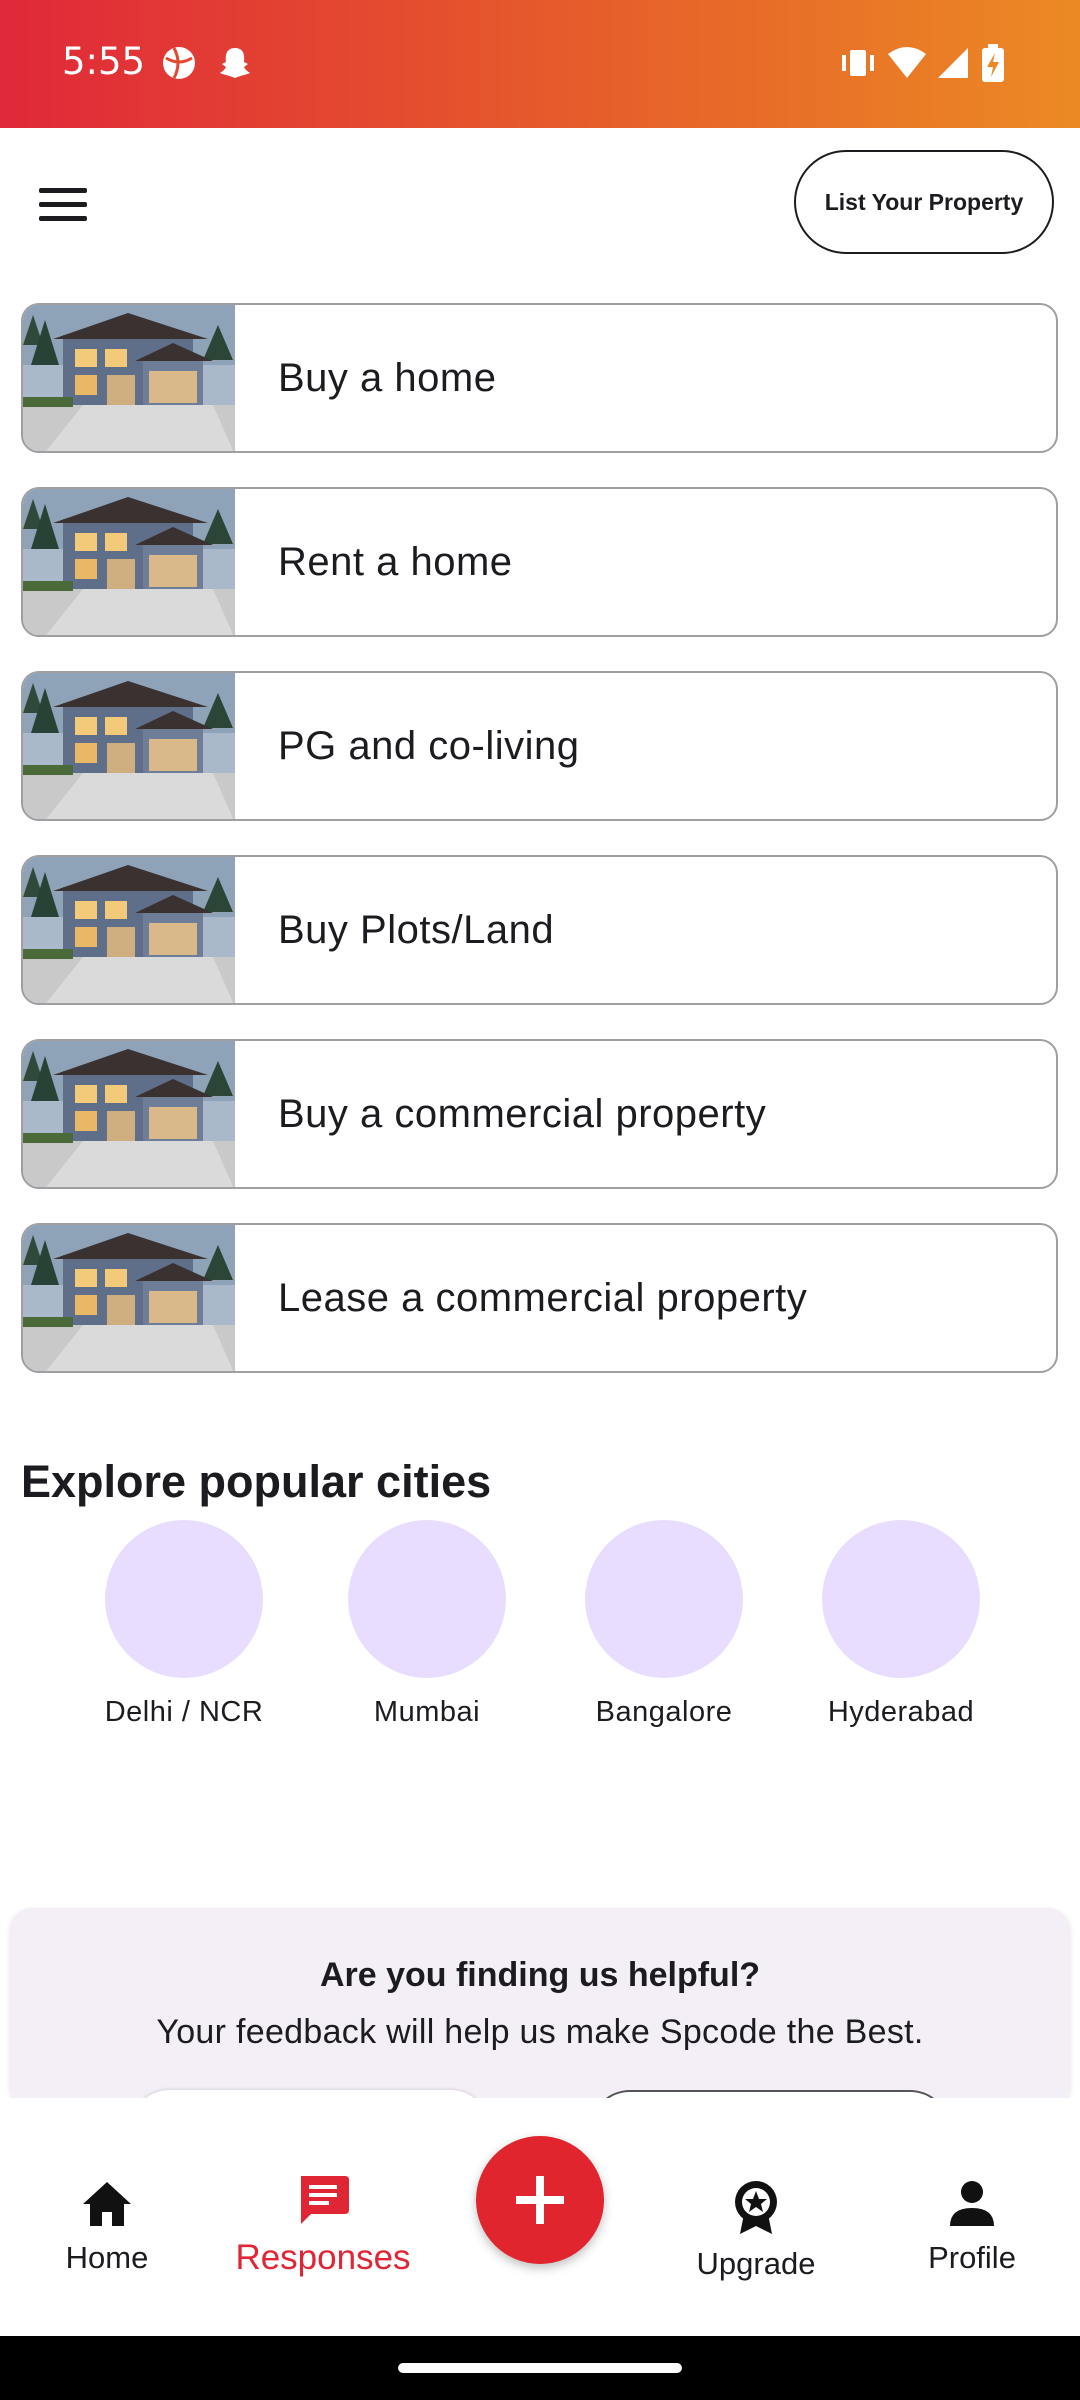 This screenshot has width=1080, height=2400. I want to click on section-title-popular-cities: Explore popular cities, so click(256, 1481).